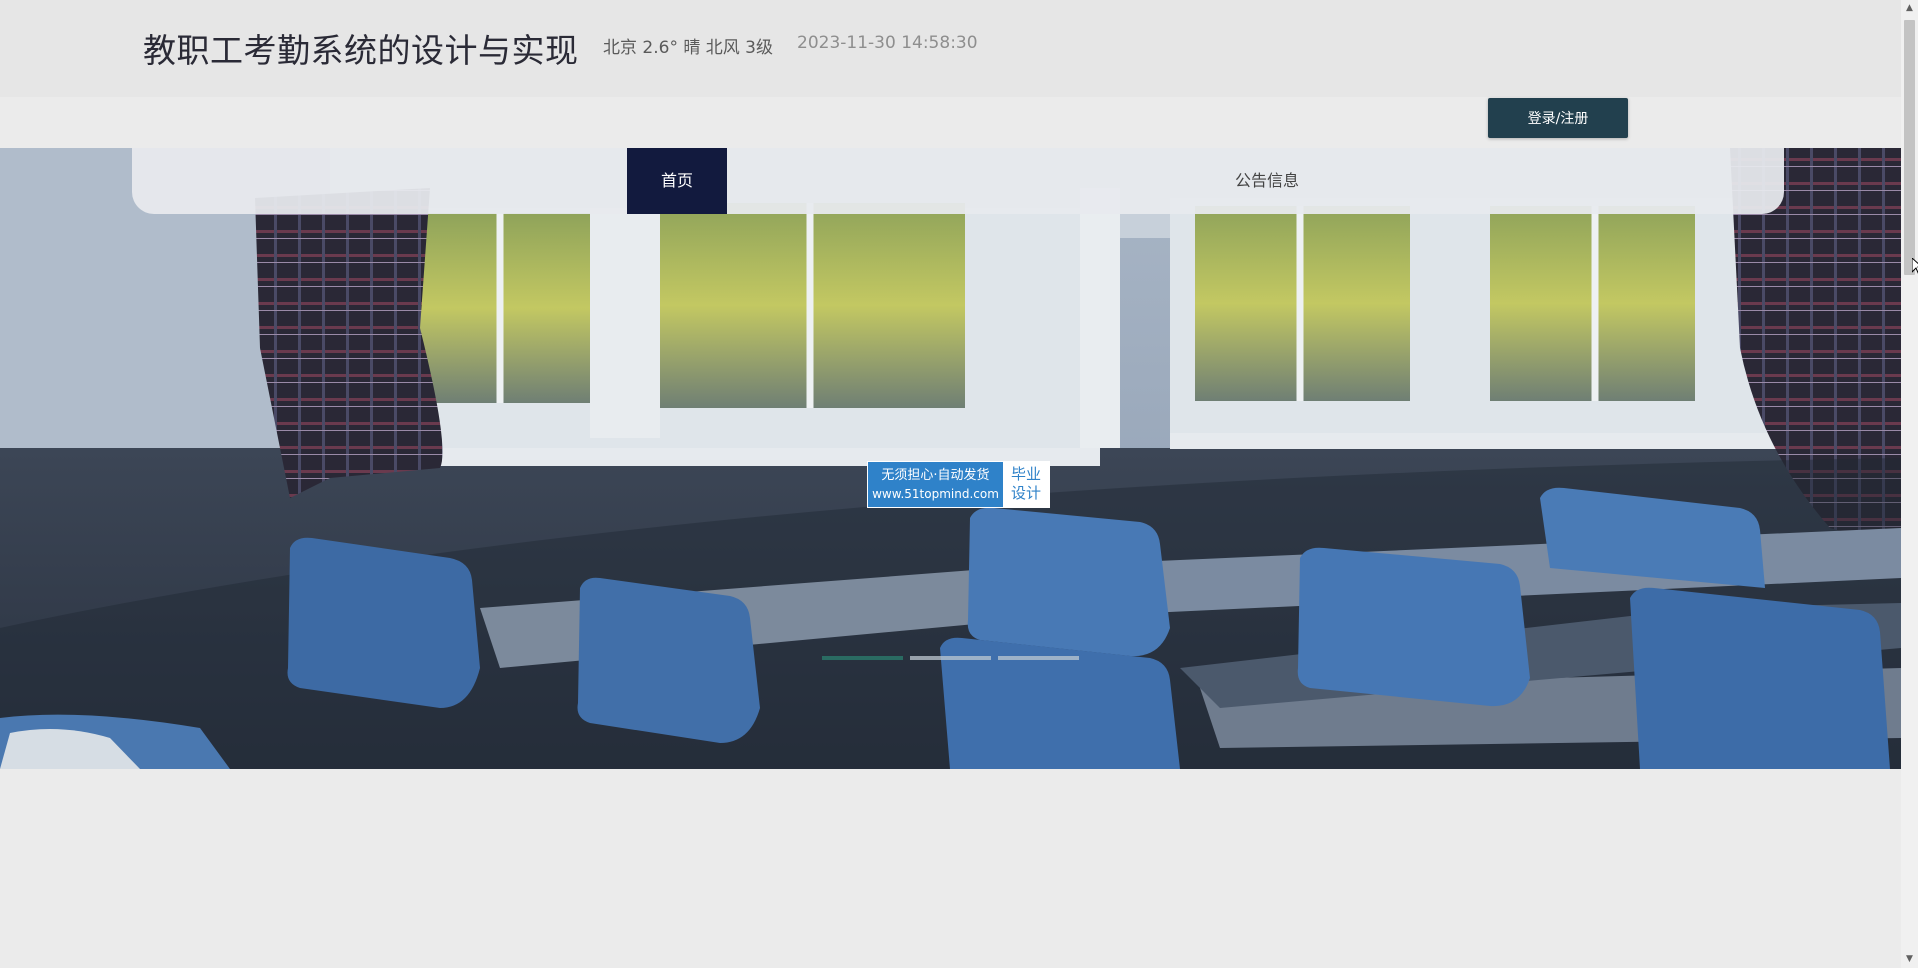 The width and height of the screenshot is (1918, 968). I want to click on nav-item-home: 首页, so click(677, 181).